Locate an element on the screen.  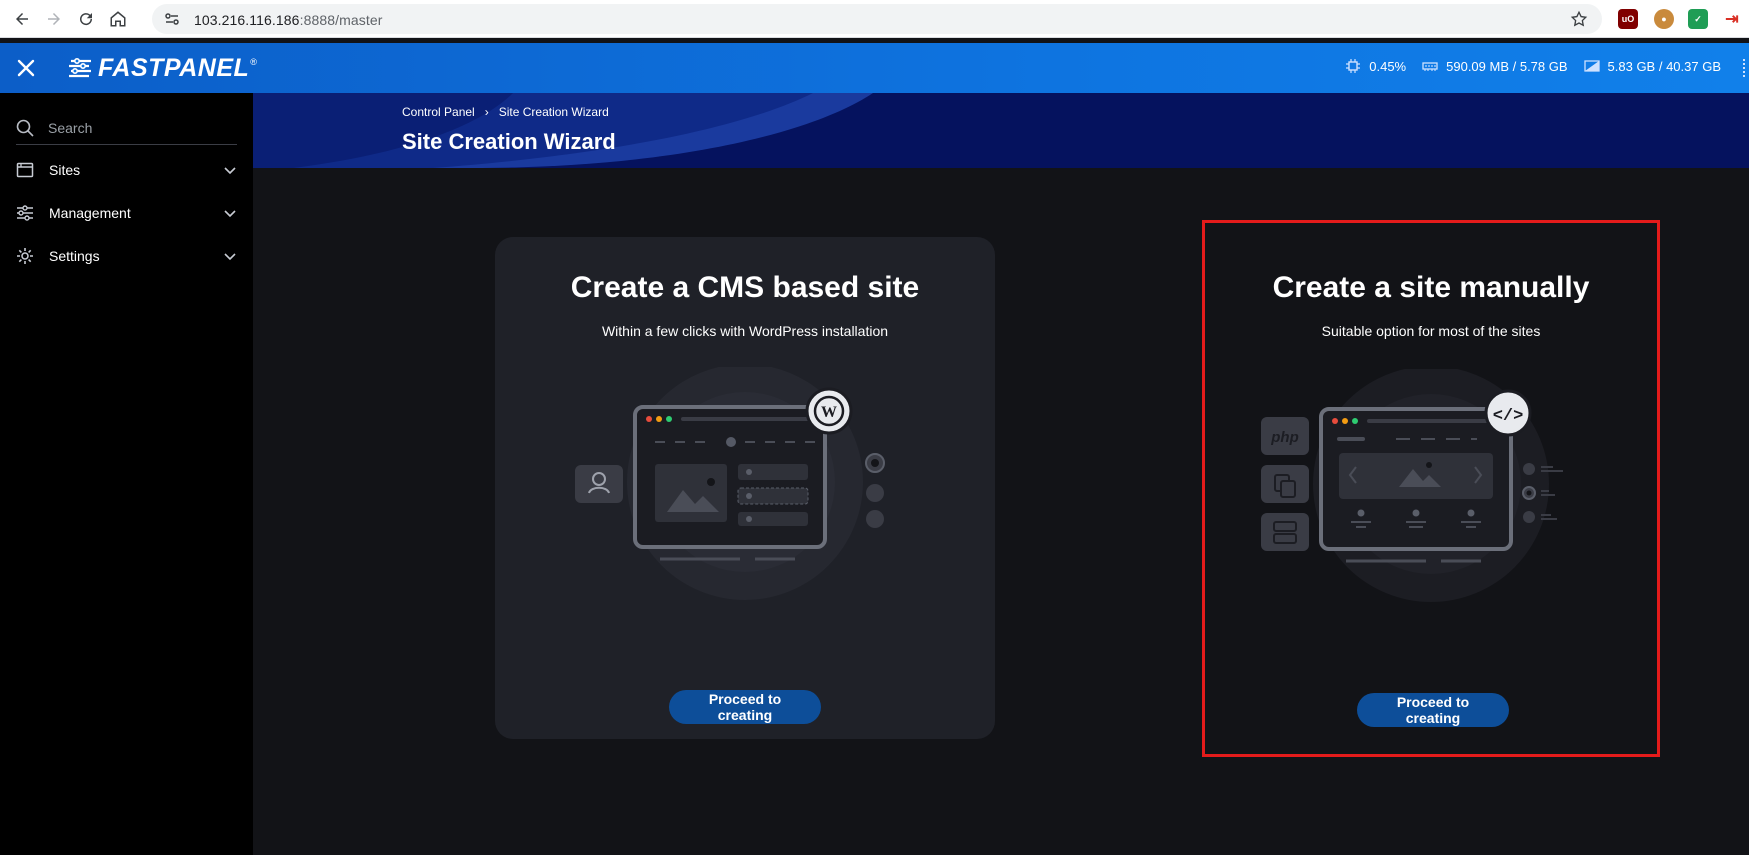
memory-icon is located at coordinates (1430, 66).